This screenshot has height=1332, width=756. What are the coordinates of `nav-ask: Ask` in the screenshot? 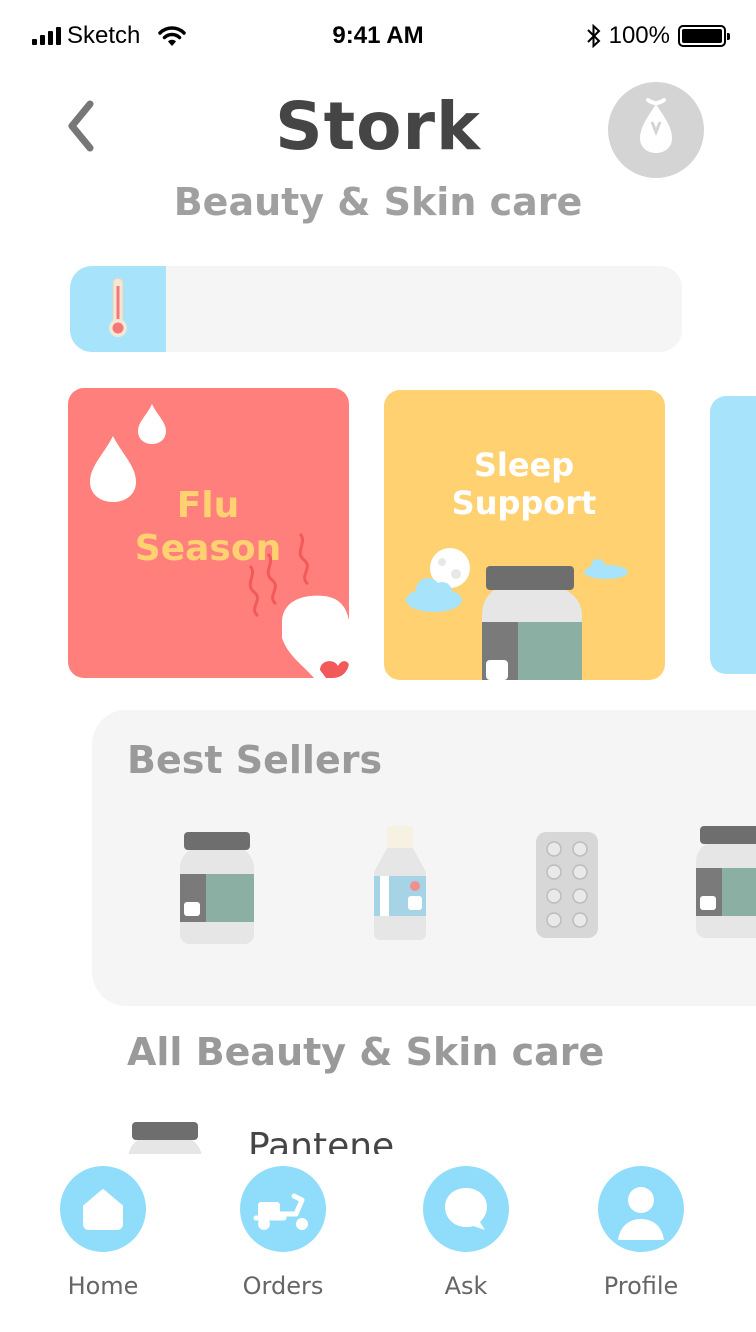 It's located at (466, 1233).